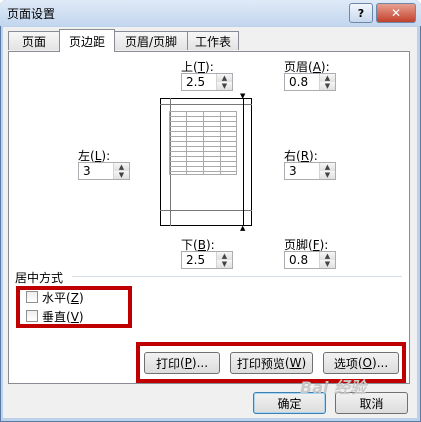 This screenshot has height=422, width=421. I want to click on tab-label: 工作表, so click(212, 41).